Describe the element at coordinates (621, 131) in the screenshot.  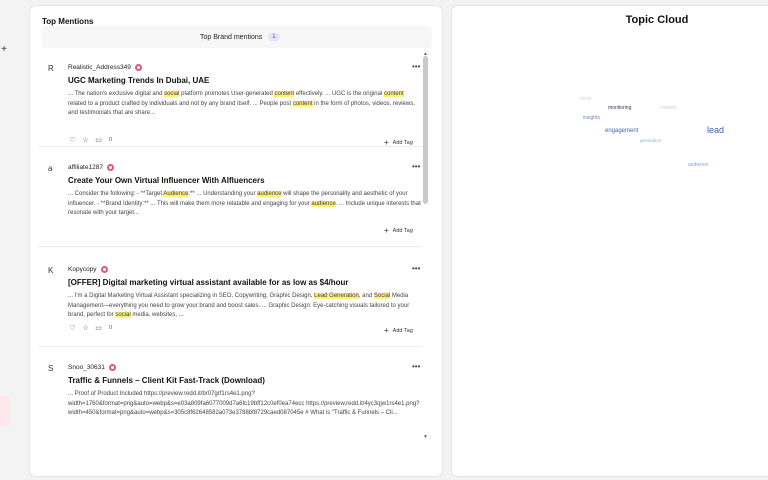
I see `cloud-word: engagement` at that location.